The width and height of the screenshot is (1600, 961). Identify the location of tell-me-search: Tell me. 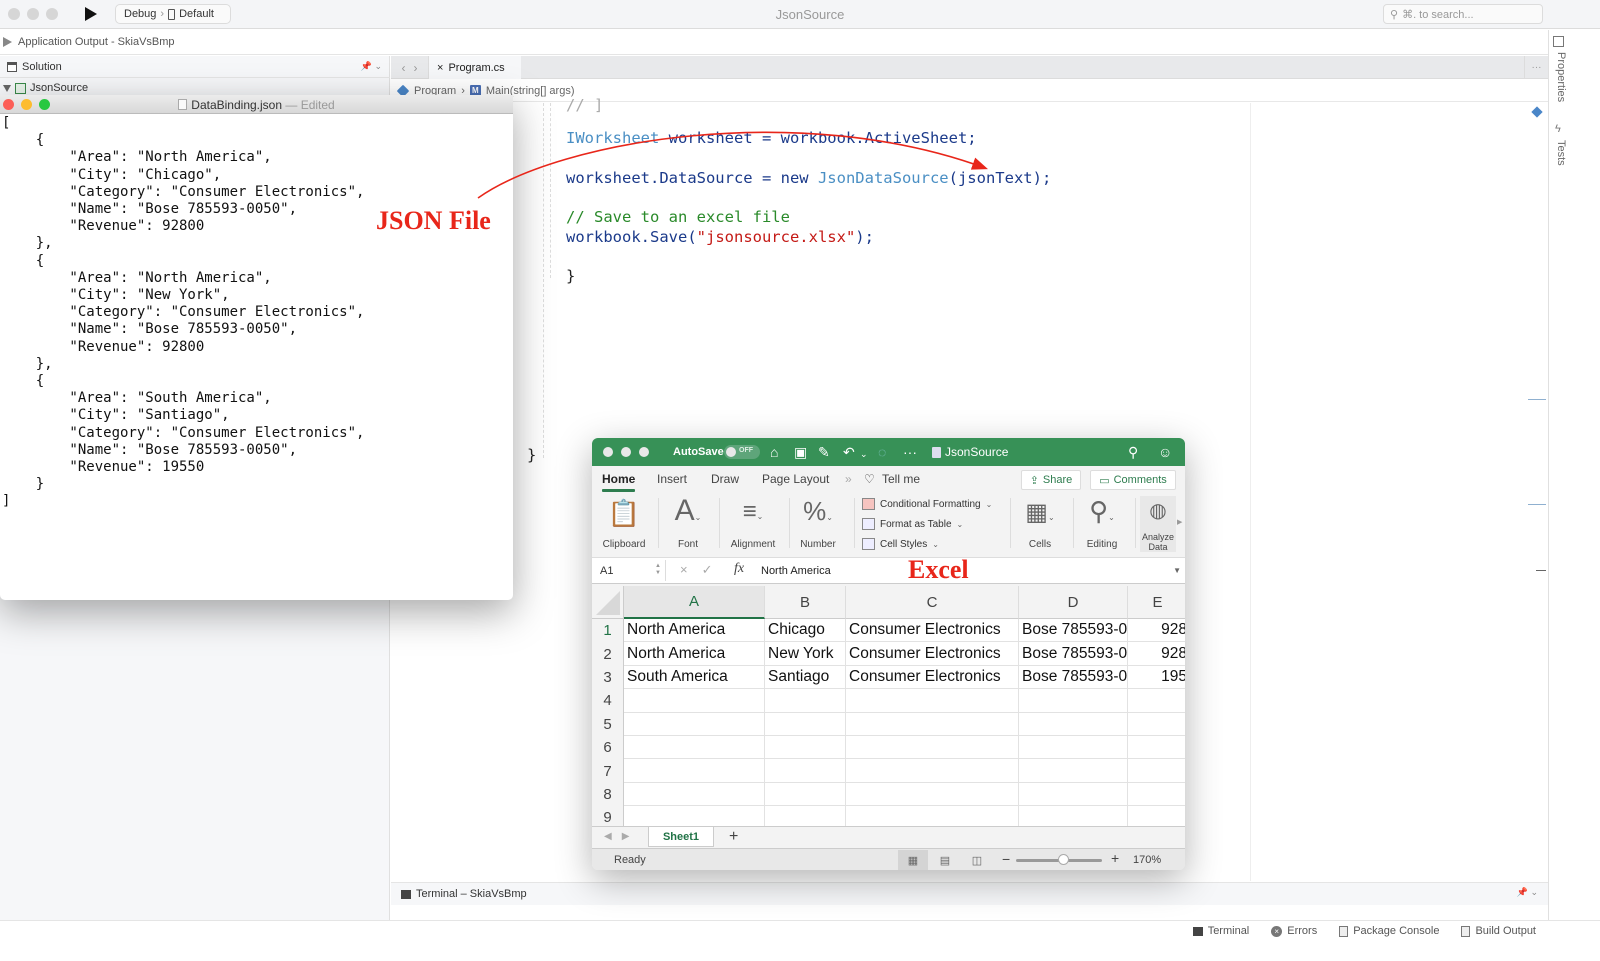
(901, 479).